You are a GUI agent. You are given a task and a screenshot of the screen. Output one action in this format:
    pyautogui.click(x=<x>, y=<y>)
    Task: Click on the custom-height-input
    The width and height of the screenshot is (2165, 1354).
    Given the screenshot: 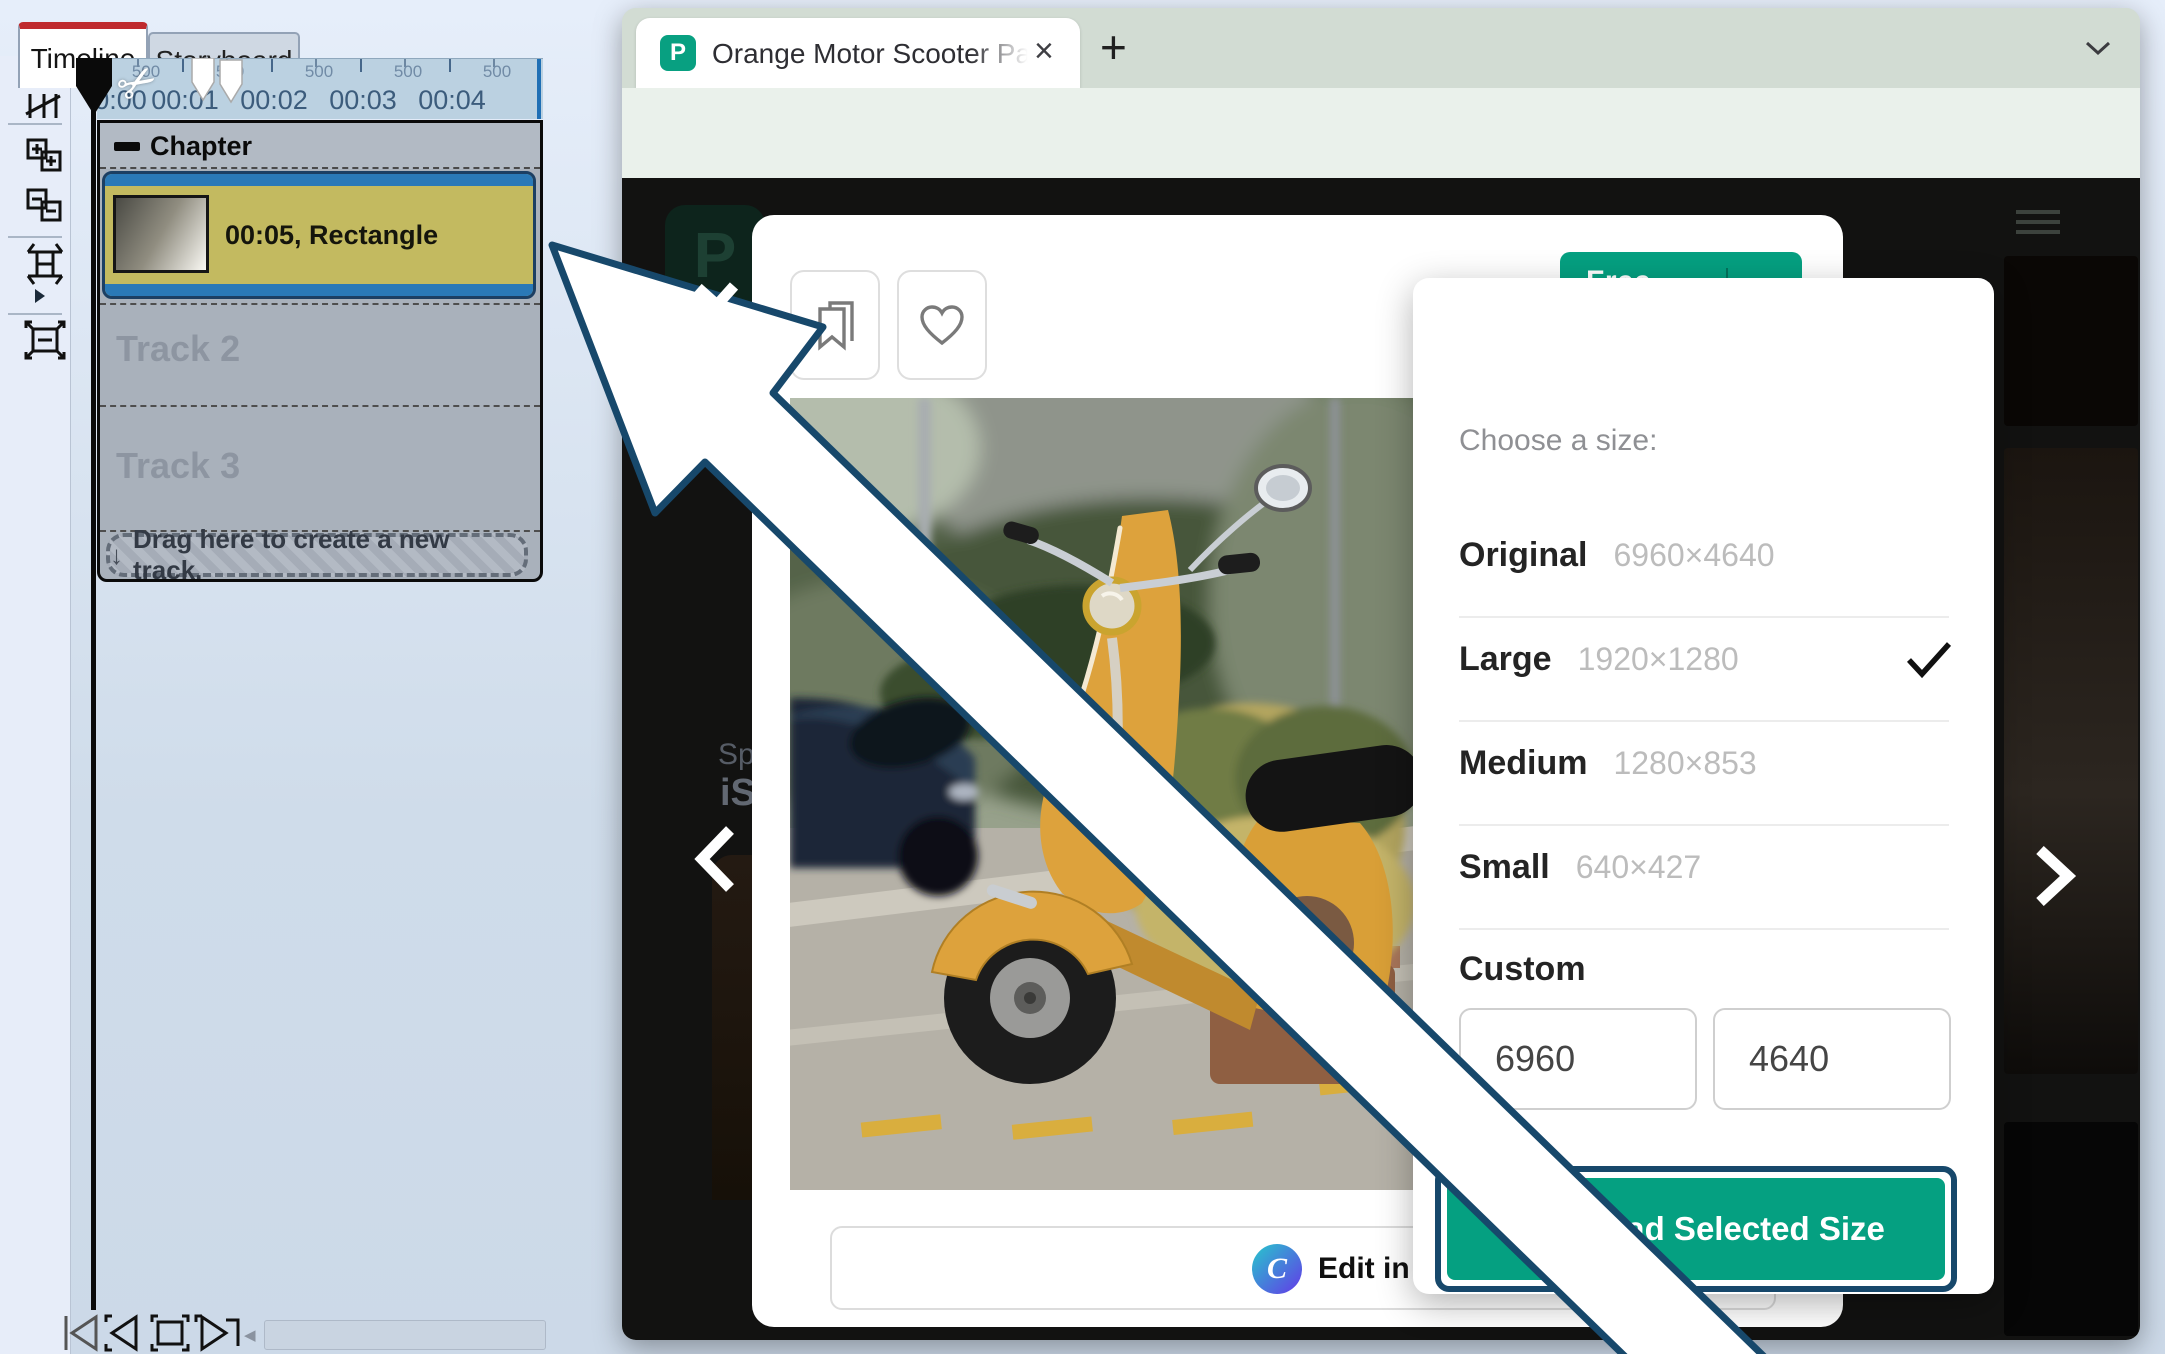 What is the action you would take?
    pyautogui.click(x=1832, y=1059)
    